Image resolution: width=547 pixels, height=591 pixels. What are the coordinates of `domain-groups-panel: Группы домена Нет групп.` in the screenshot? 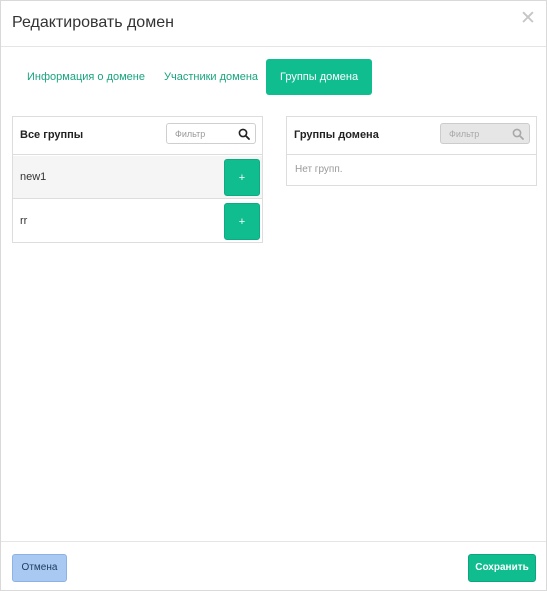 It's located at (411, 151).